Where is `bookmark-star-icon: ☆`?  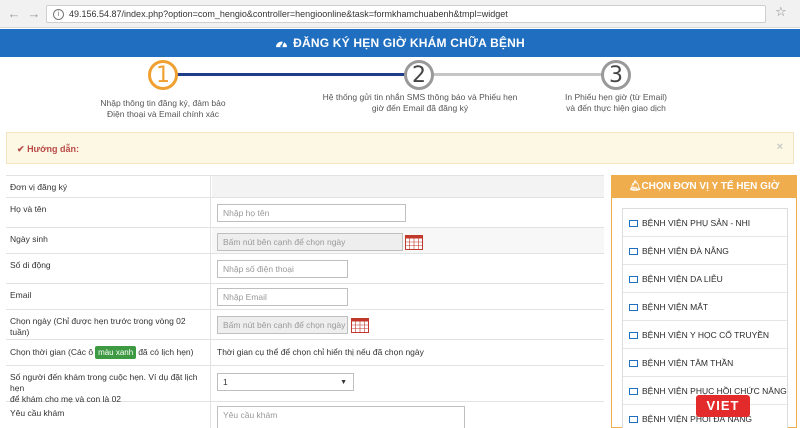 bookmark-star-icon: ☆ is located at coordinates (781, 12).